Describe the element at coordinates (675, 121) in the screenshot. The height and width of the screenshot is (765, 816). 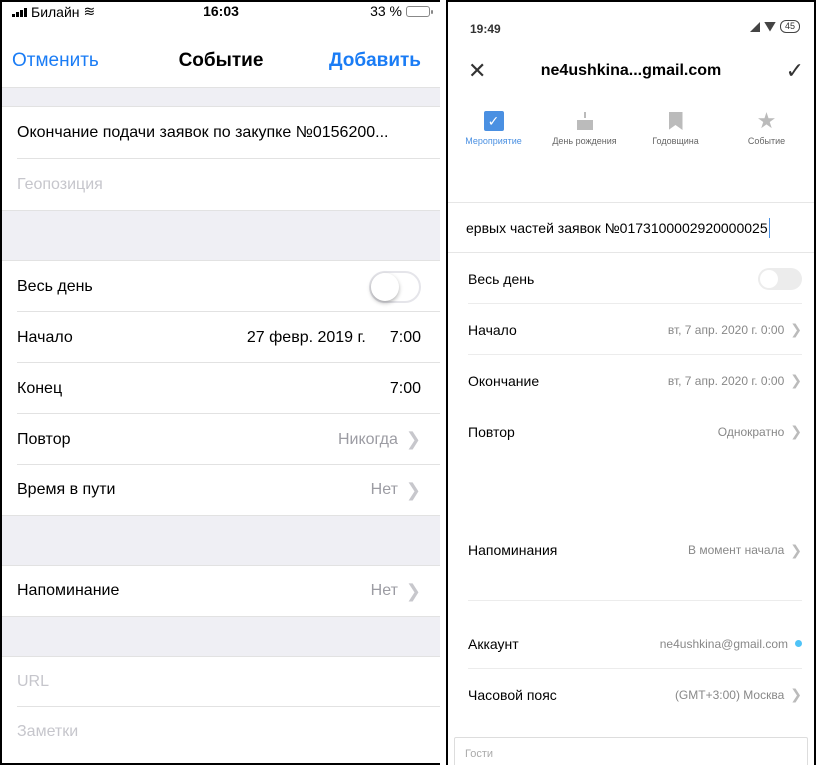
I see `bookmark-icon` at that location.